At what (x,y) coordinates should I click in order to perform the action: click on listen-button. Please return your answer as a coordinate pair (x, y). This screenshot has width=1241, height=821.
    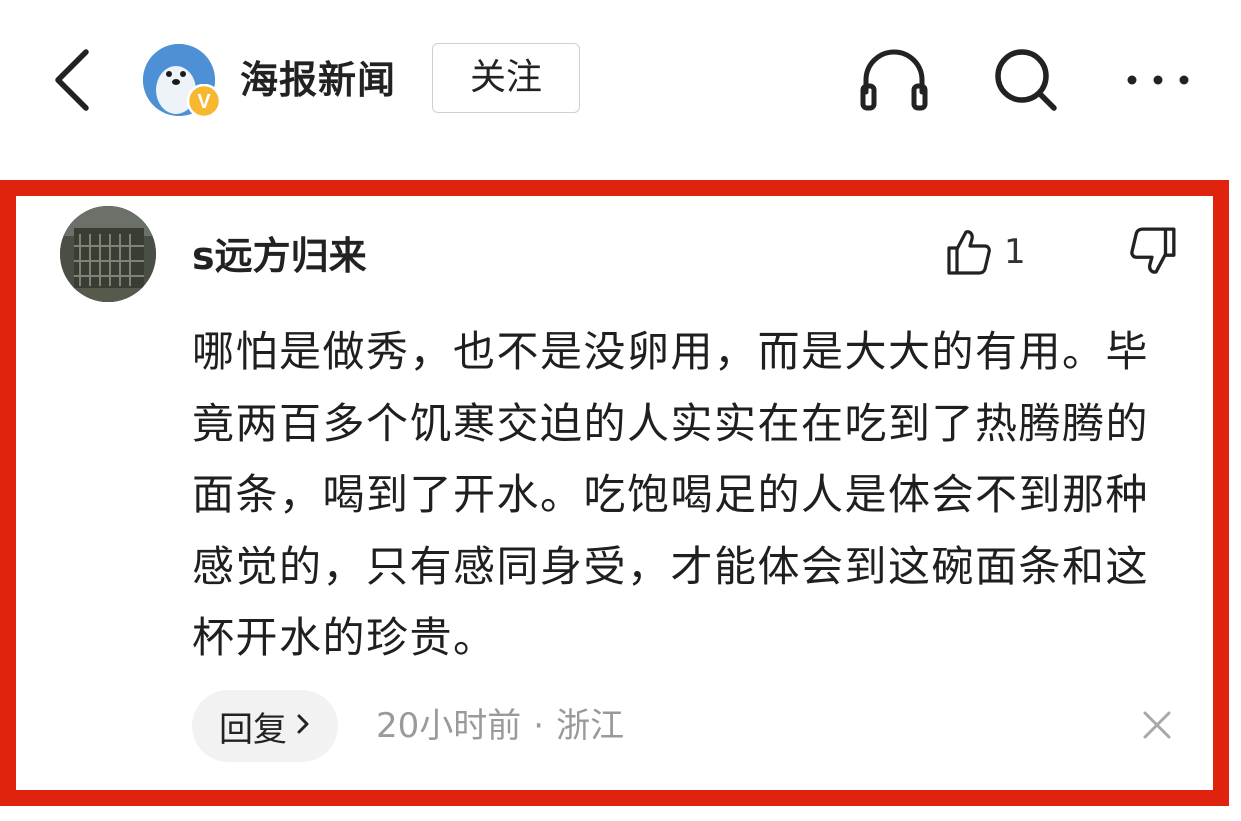
    Looking at the image, I should click on (894, 80).